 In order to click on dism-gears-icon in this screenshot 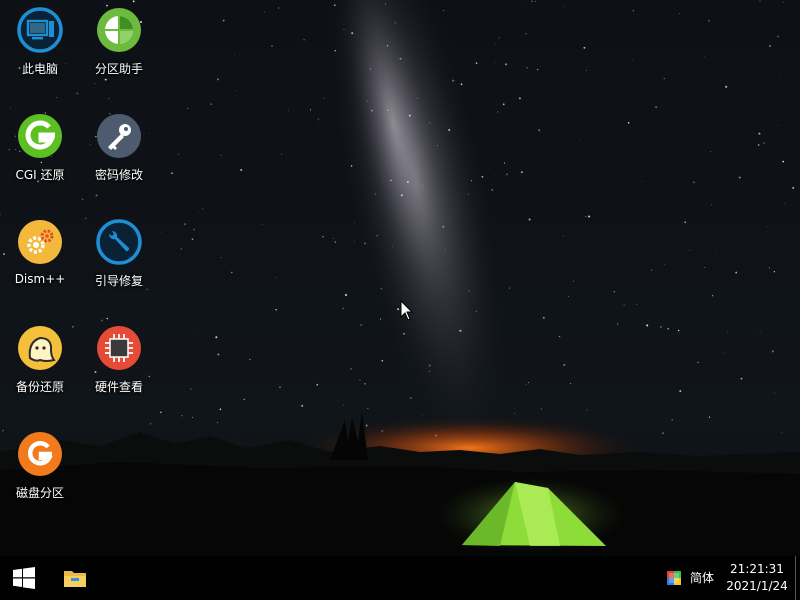, I will do `click(40, 242)`.